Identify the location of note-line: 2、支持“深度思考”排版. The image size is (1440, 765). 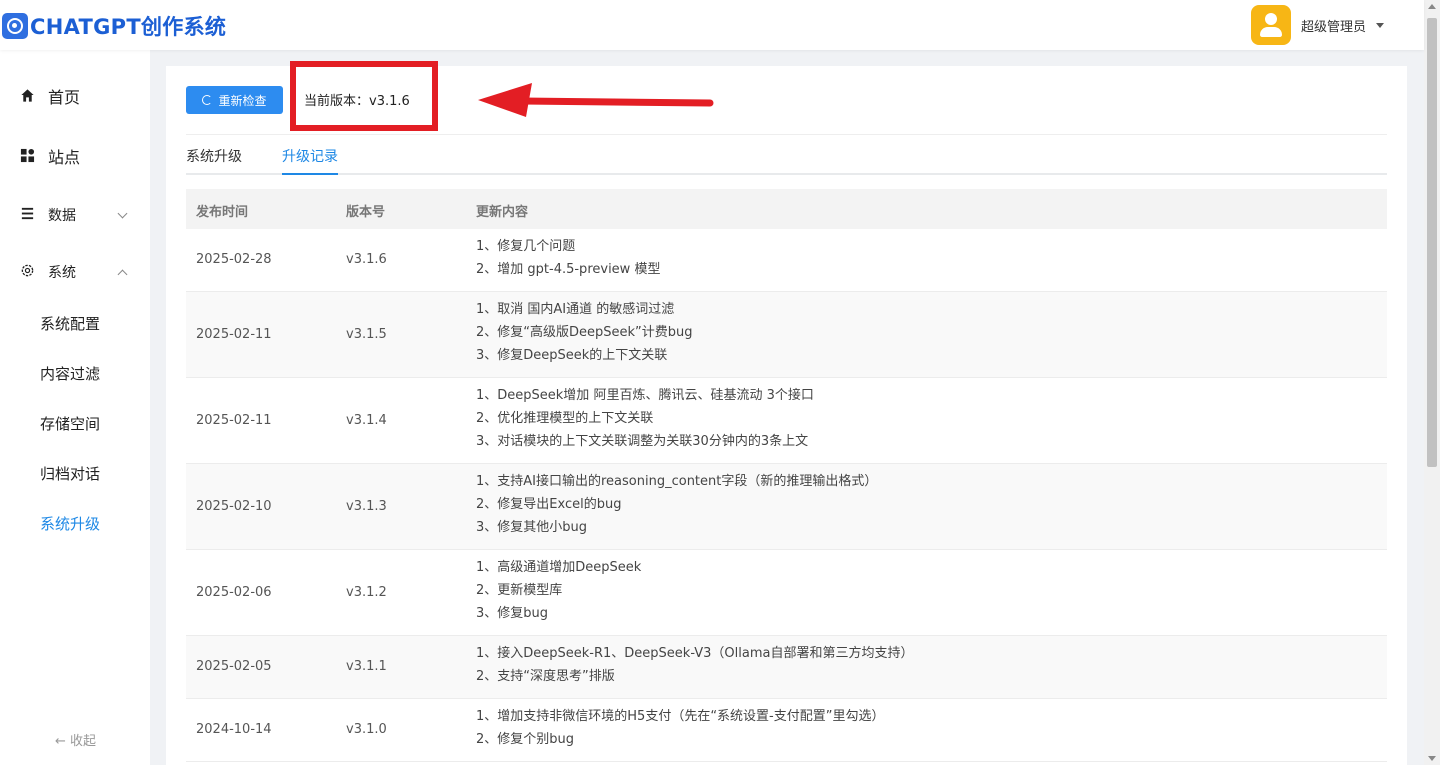
(545, 676).